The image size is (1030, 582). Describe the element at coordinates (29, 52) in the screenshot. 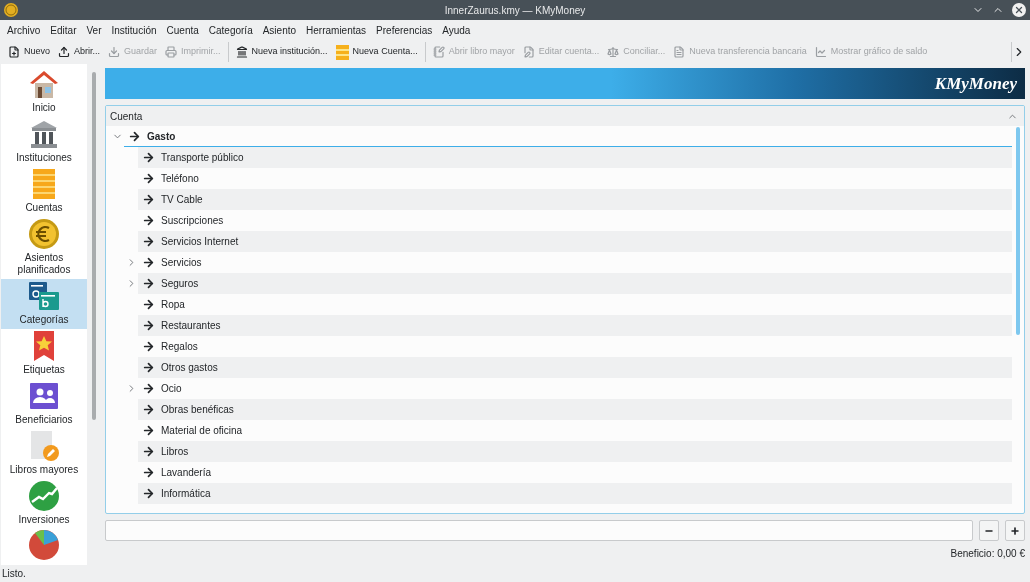

I see `toolbar-button: Nuevo` at that location.